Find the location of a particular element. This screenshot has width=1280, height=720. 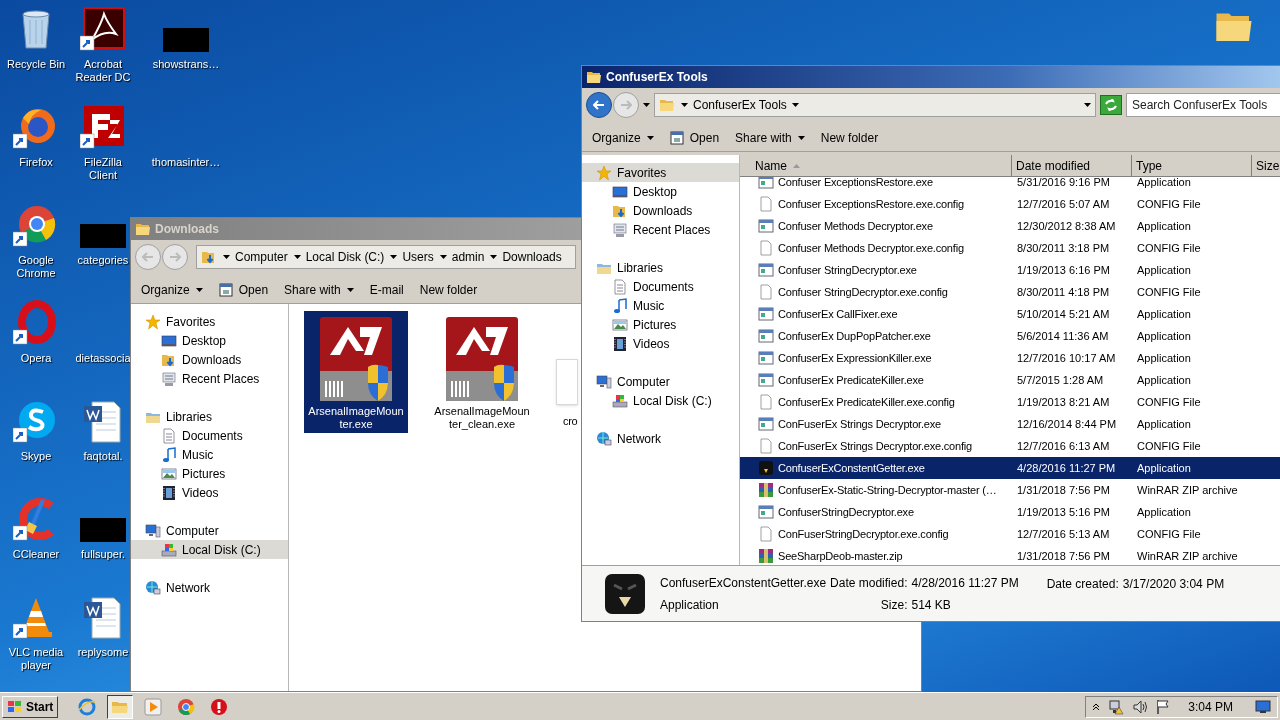

file-row: ConfuserStringDecryptor.exe 1/19/2013 5:16 PM Application is located at coordinates (1010, 512).